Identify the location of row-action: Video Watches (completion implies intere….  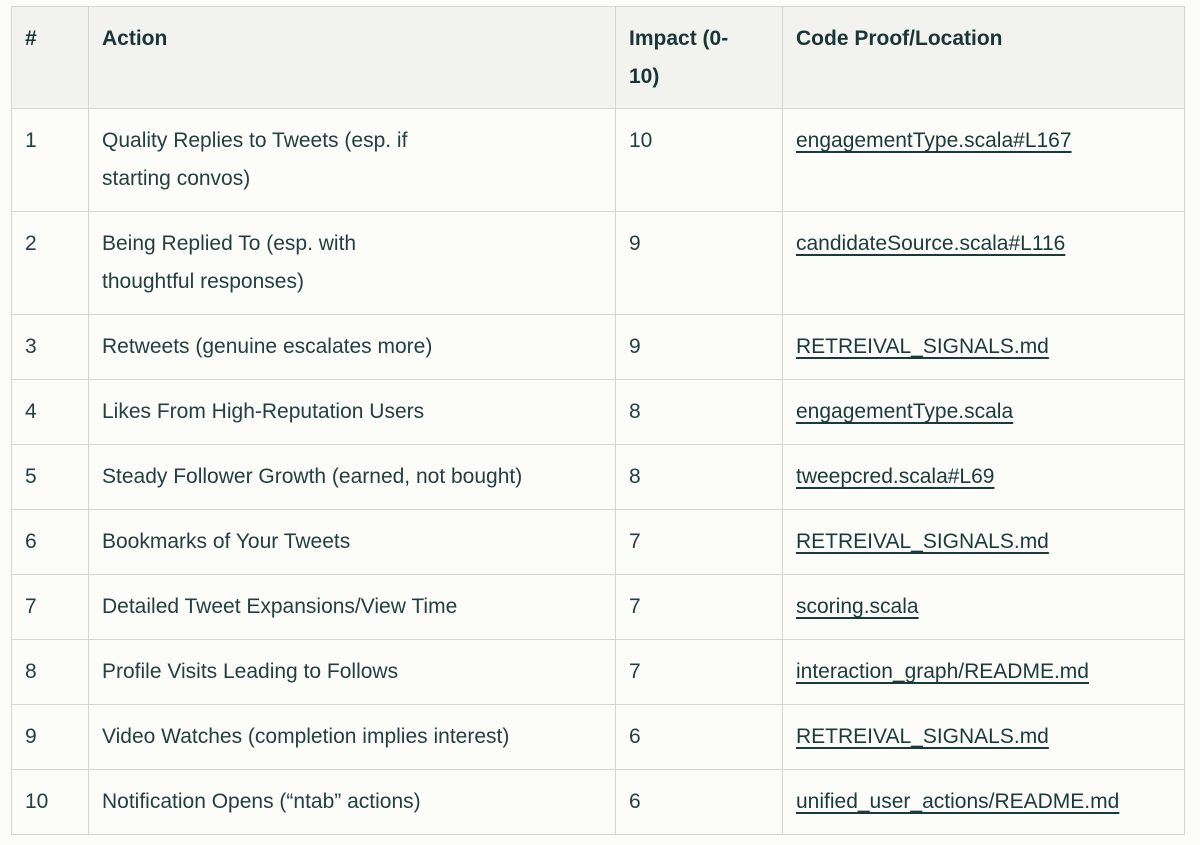
(352, 737).